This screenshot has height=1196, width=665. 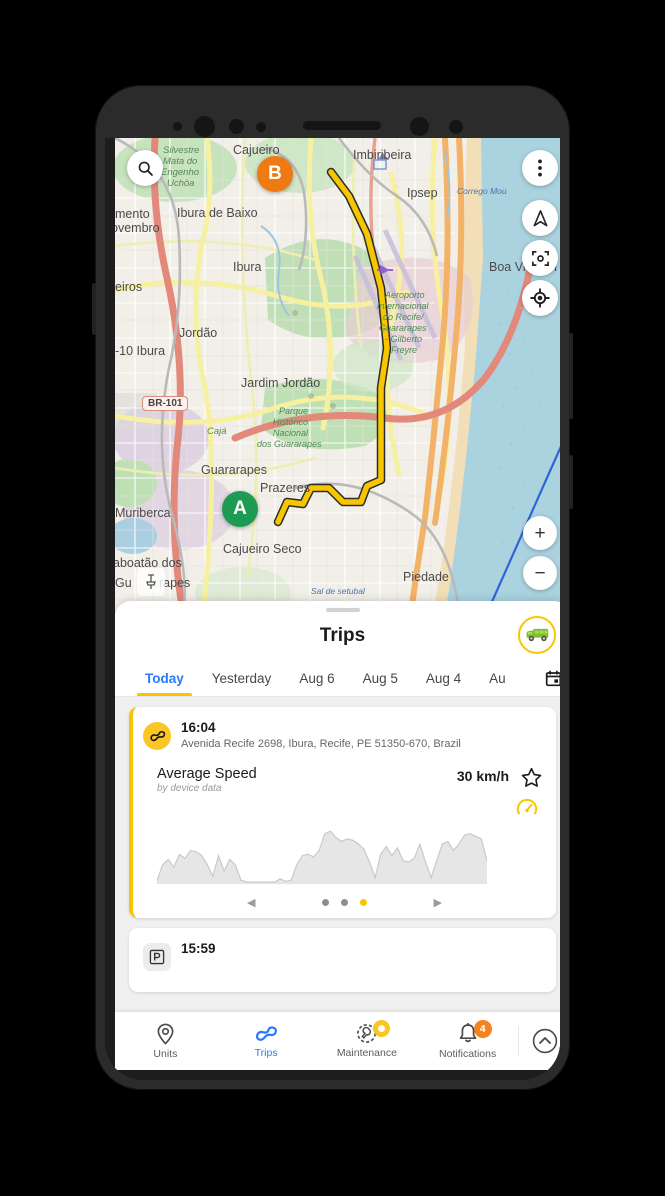 I want to click on tab-yesterday: Yesterday, so click(x=242, y=678).